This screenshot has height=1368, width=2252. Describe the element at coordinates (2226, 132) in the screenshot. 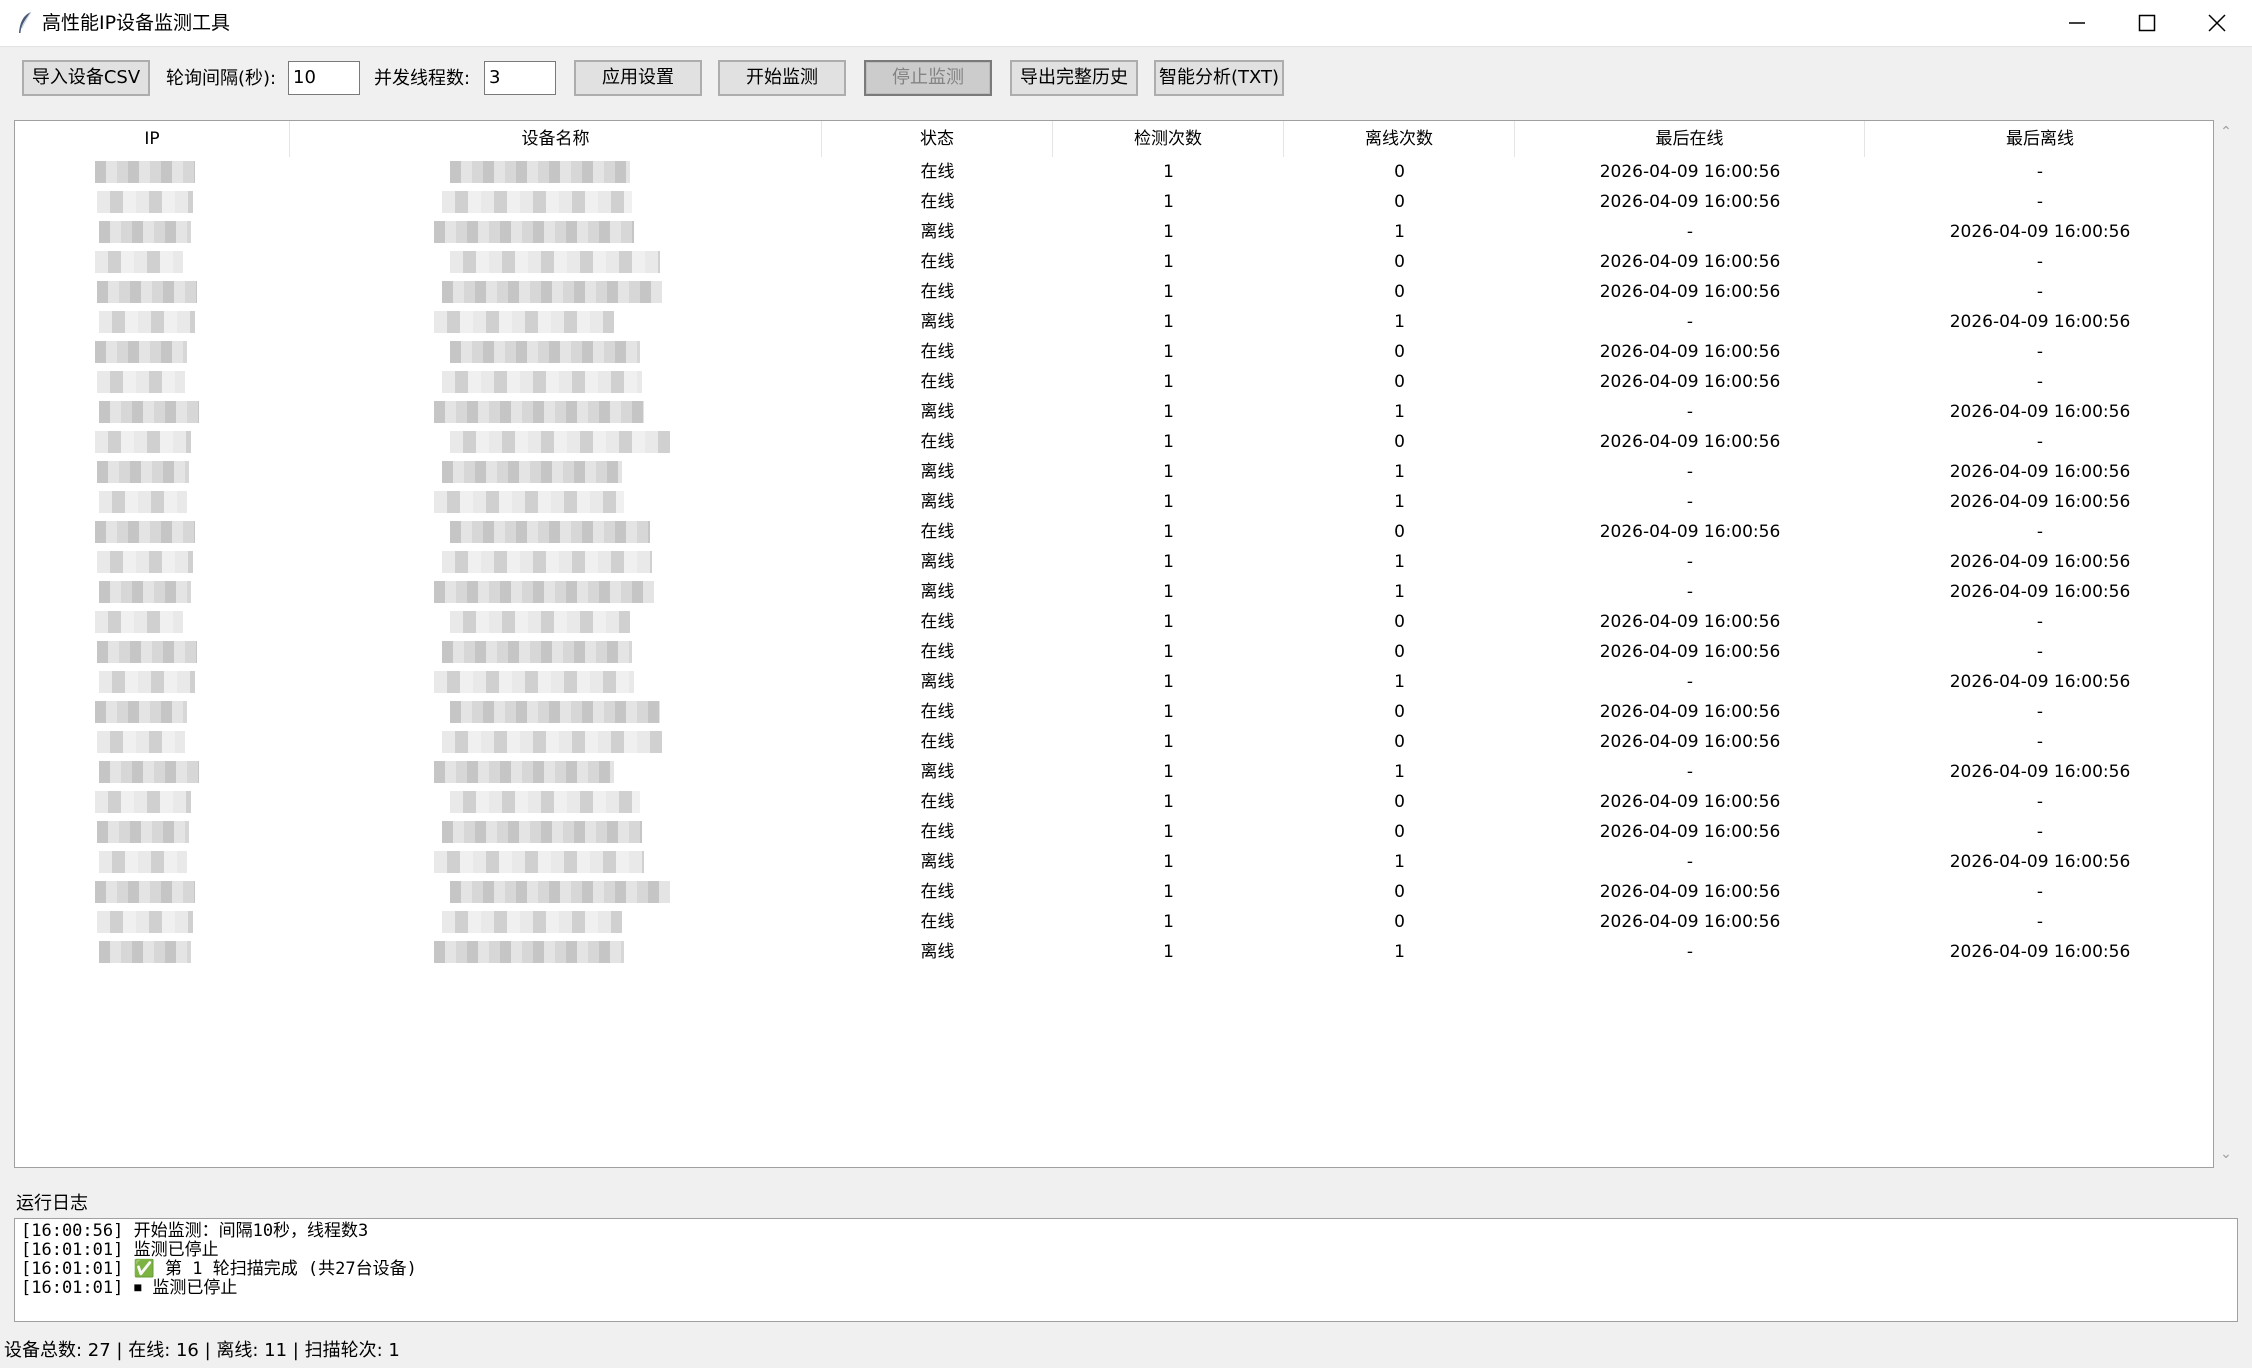

I see `scroll-up-icon: ⌃` at that location.